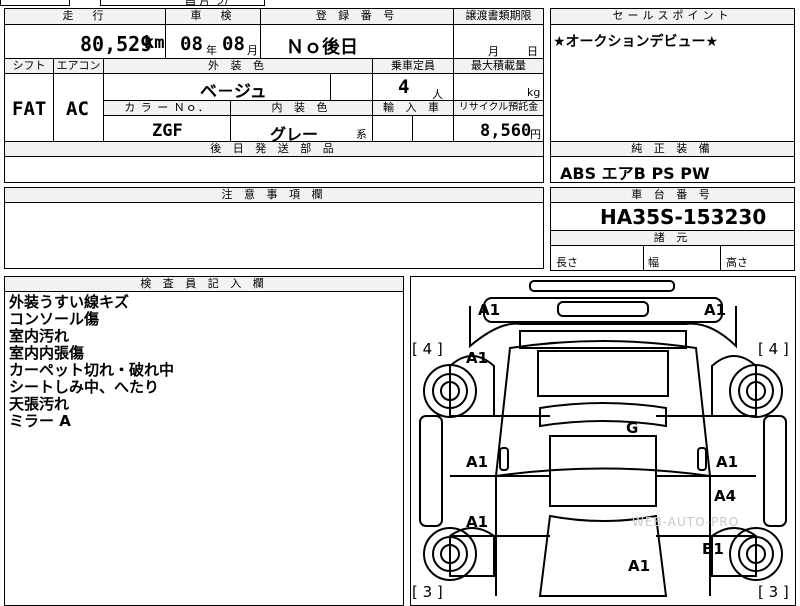  What do you see at coordinates (233, 92) in the screenshot?
I see `exterior-color-value: ベ－ジュ` at bounding box center [233, 92].